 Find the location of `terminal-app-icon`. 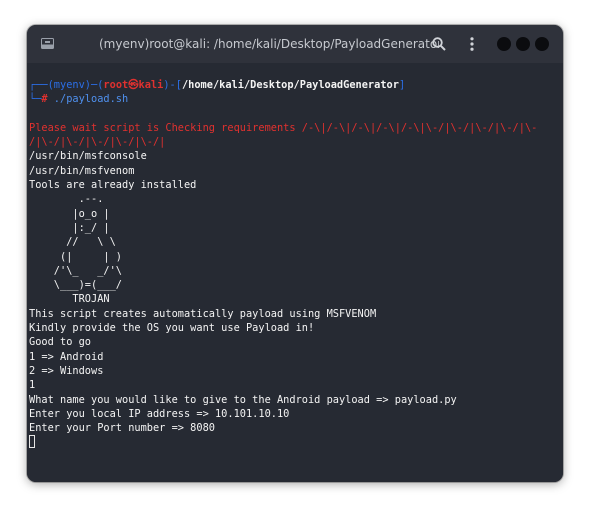

terminal-app-icon is located at coordinates (47, 43).